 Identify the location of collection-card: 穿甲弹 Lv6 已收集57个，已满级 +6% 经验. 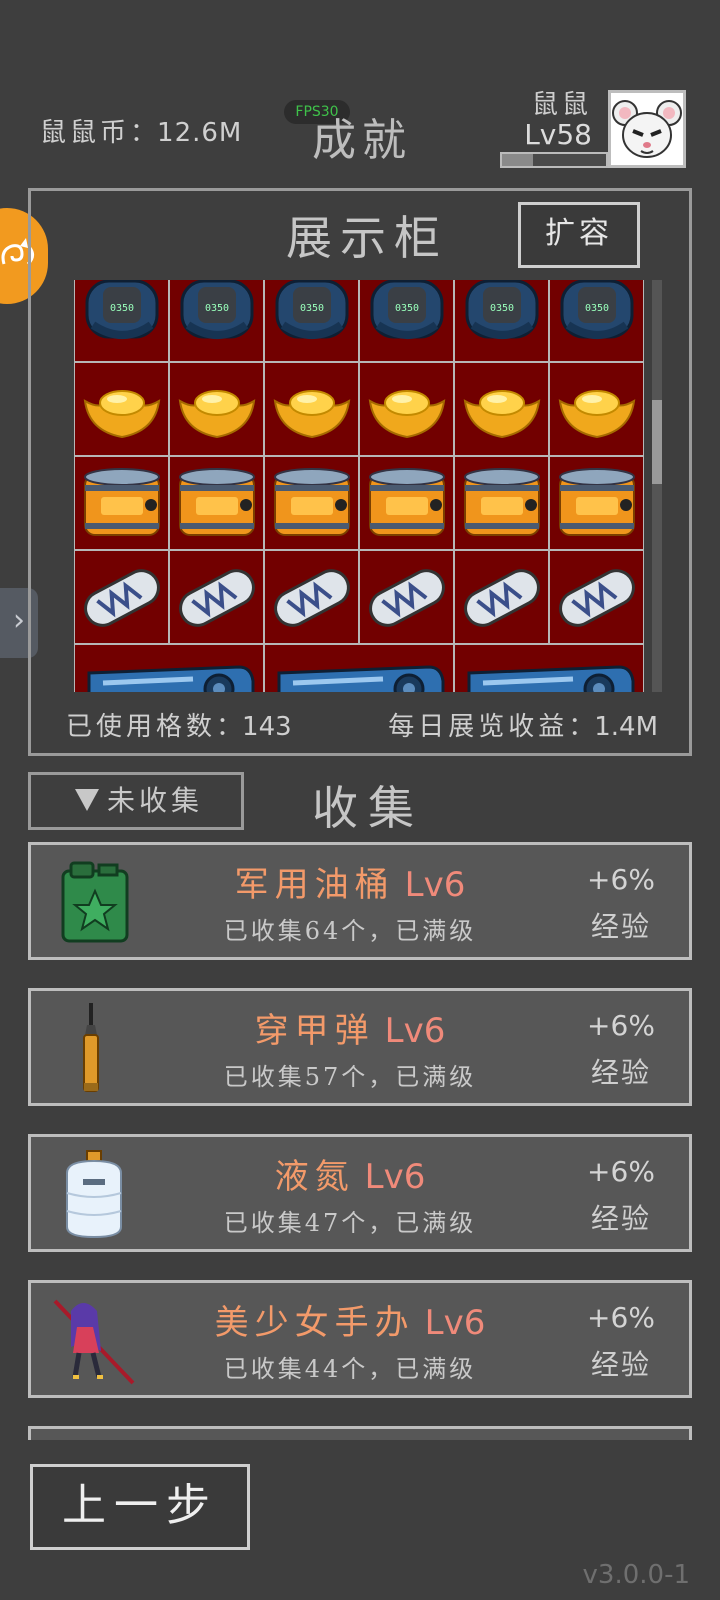
(360, 1047).